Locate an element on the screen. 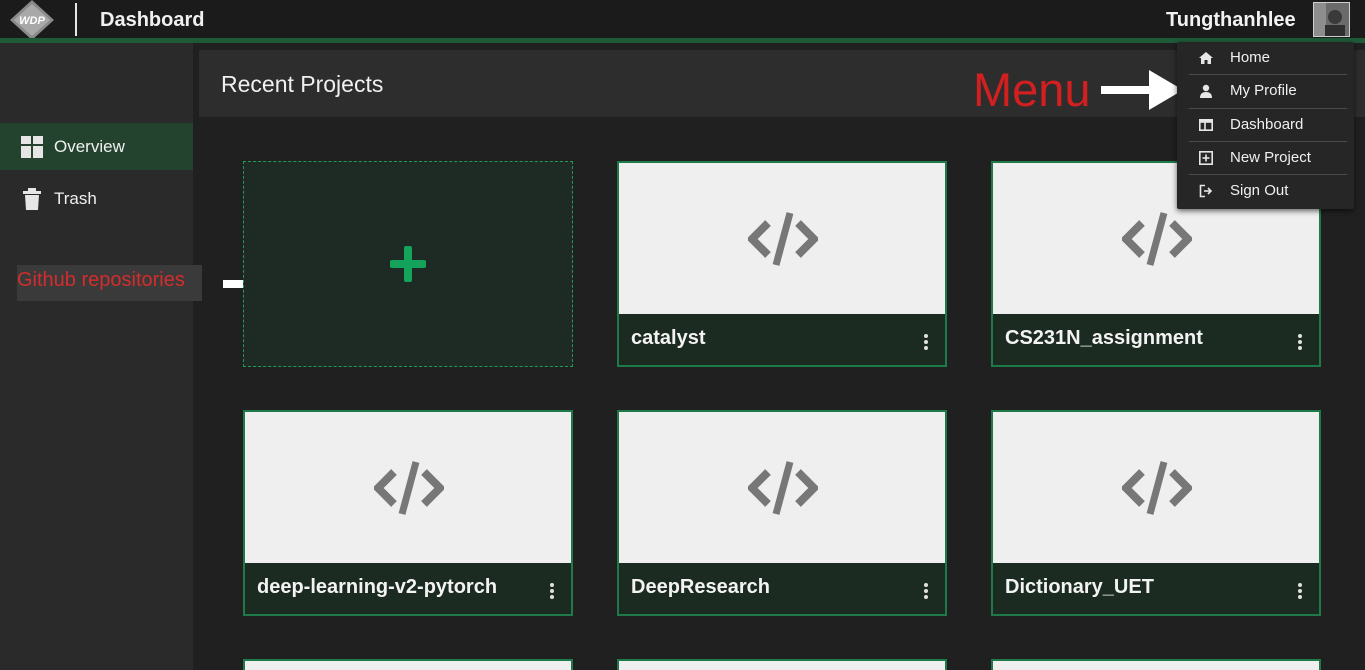 This screenshot has height=670, width=1365. avatar-image is located at coordinates (1331, 19).